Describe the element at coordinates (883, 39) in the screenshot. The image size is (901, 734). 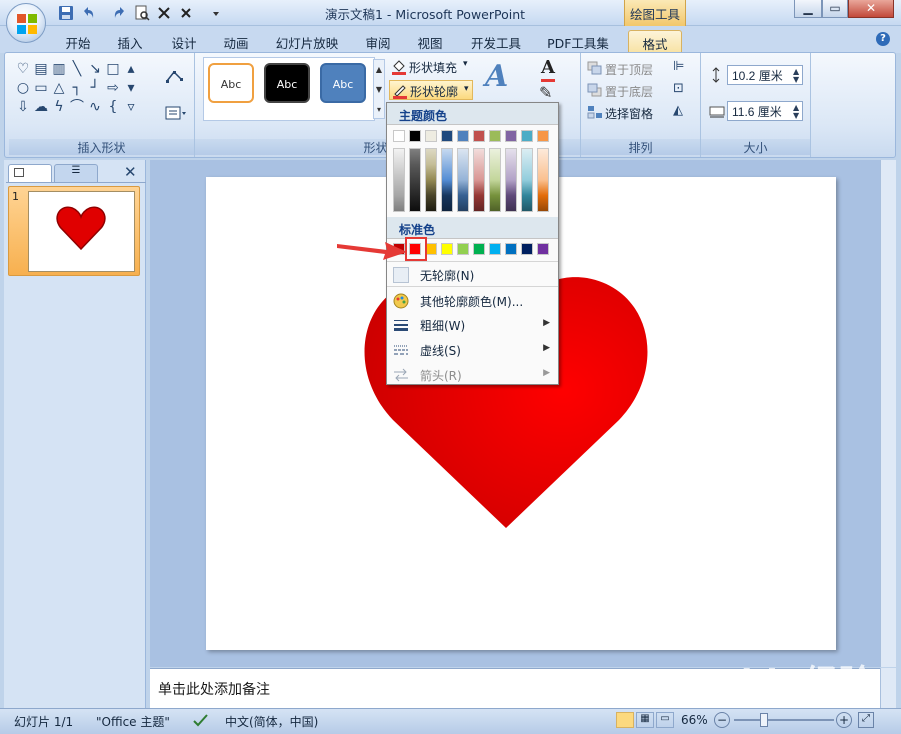
I see `help-icon: ?` at that location.